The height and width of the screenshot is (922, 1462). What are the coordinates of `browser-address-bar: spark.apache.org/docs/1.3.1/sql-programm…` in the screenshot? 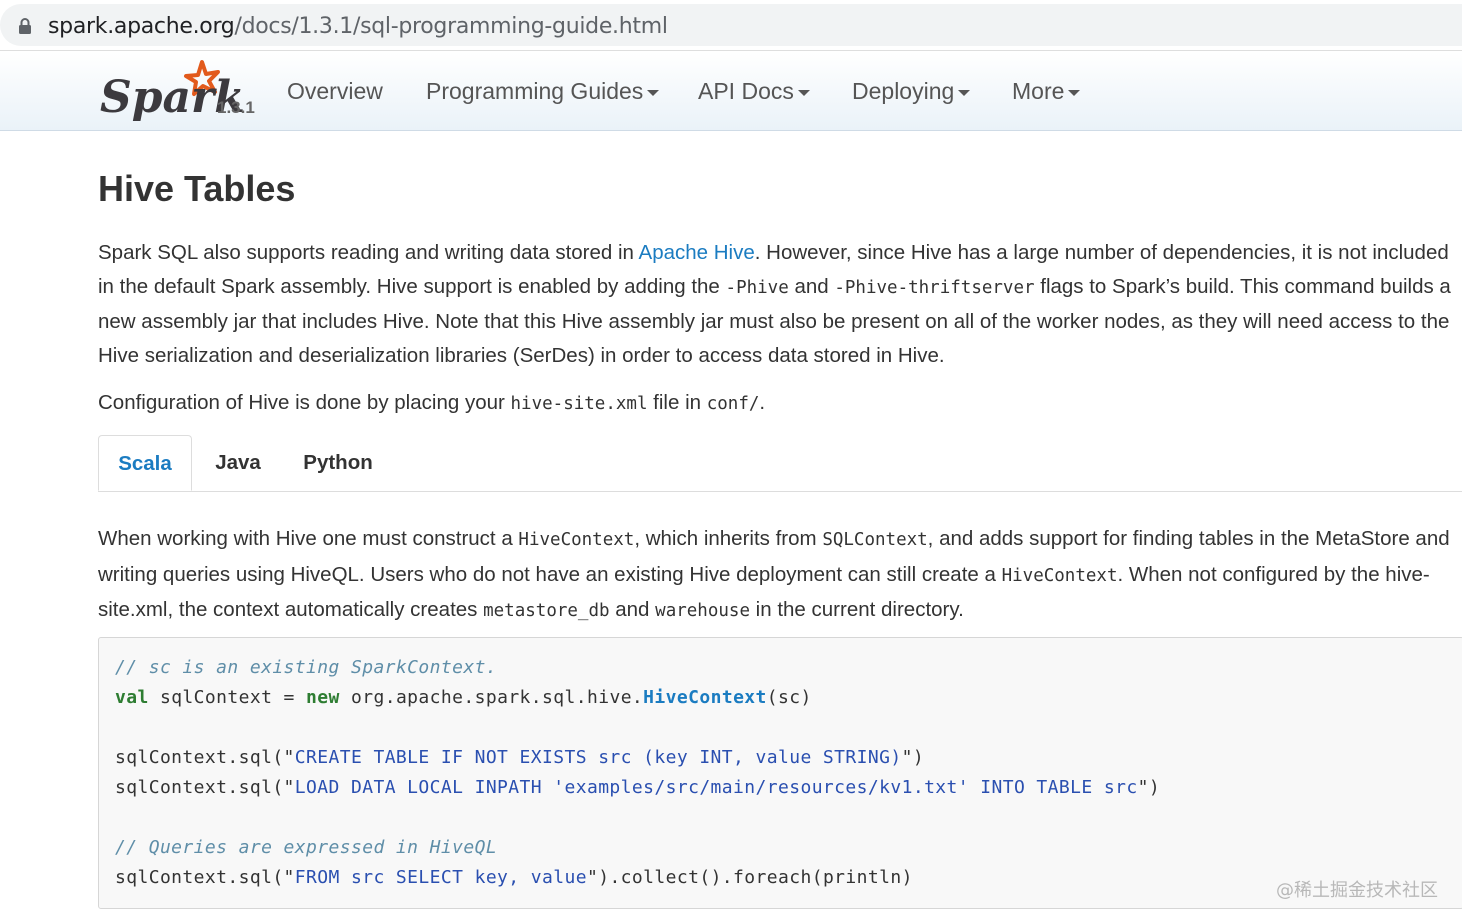 It's located at (731, 25).